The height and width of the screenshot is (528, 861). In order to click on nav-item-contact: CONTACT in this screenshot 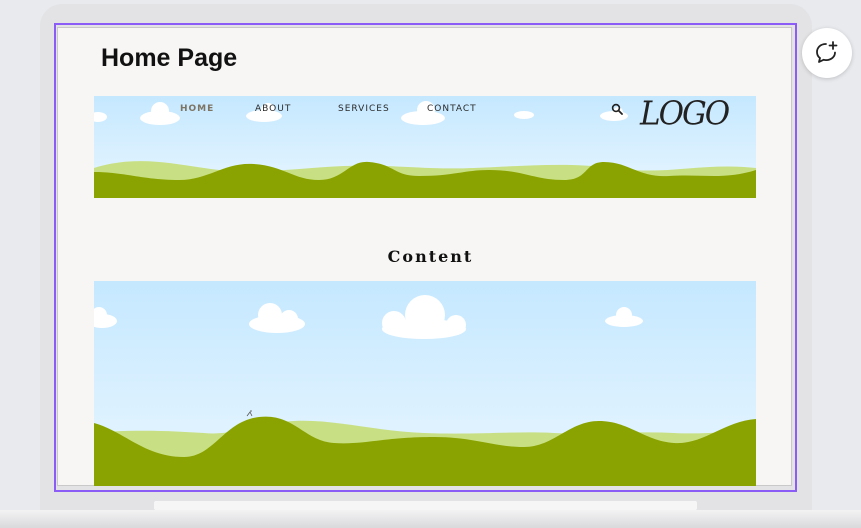, I will do `click(452, 109)`.